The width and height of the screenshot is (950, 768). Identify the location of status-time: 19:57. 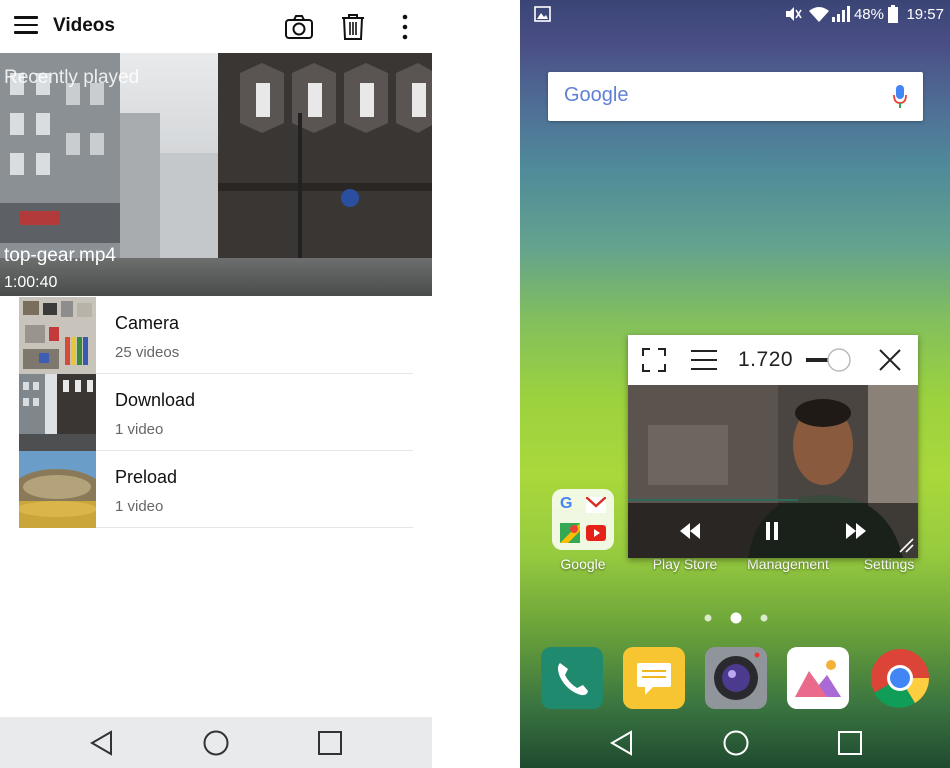
(925, 14).